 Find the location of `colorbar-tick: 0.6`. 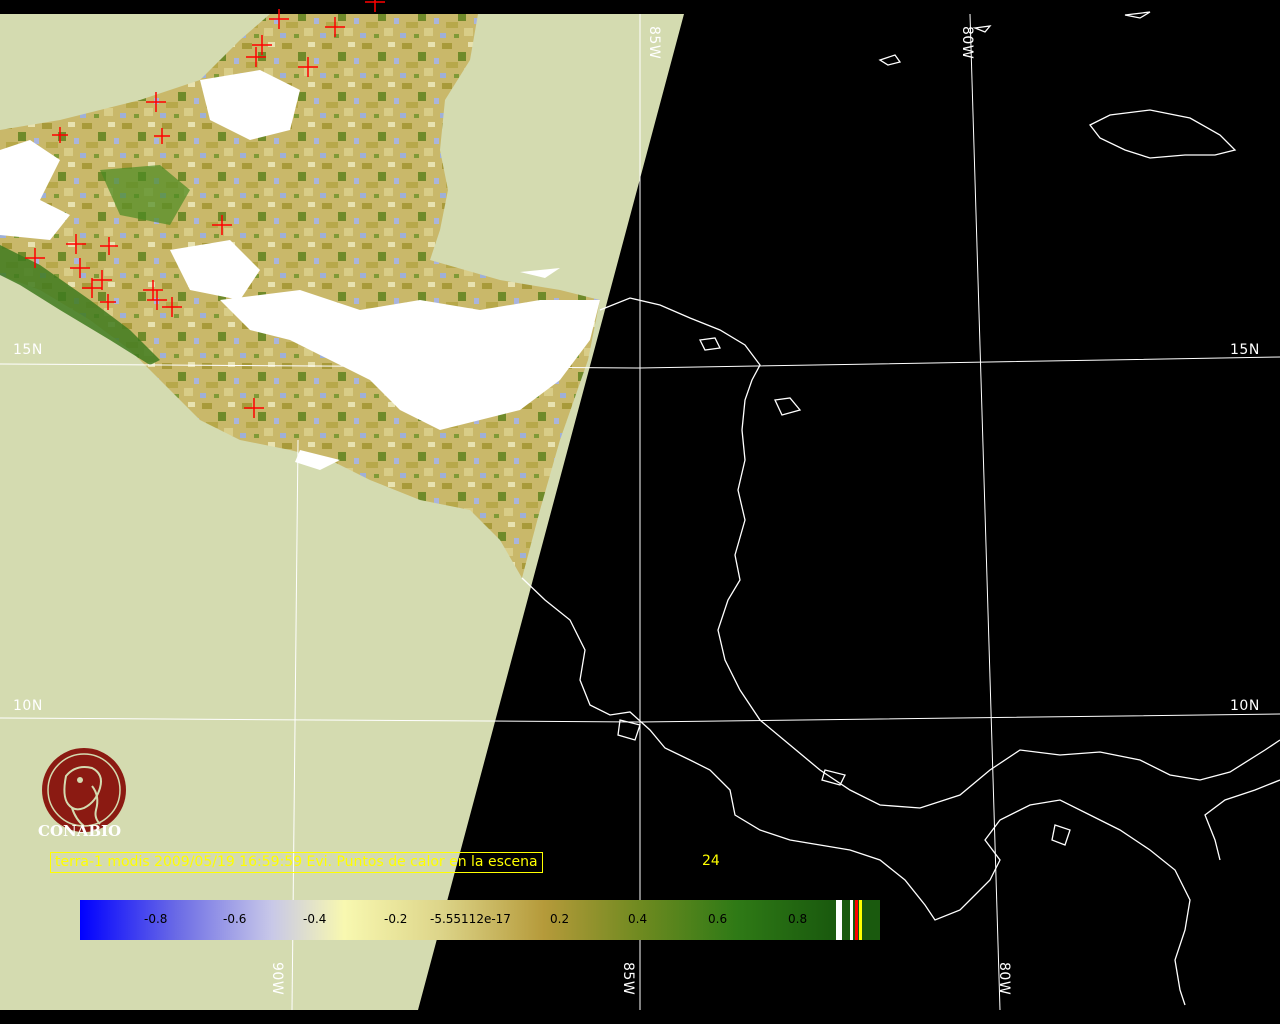

colorbar-tick: 0.6 is located at coordinates (718, 919).